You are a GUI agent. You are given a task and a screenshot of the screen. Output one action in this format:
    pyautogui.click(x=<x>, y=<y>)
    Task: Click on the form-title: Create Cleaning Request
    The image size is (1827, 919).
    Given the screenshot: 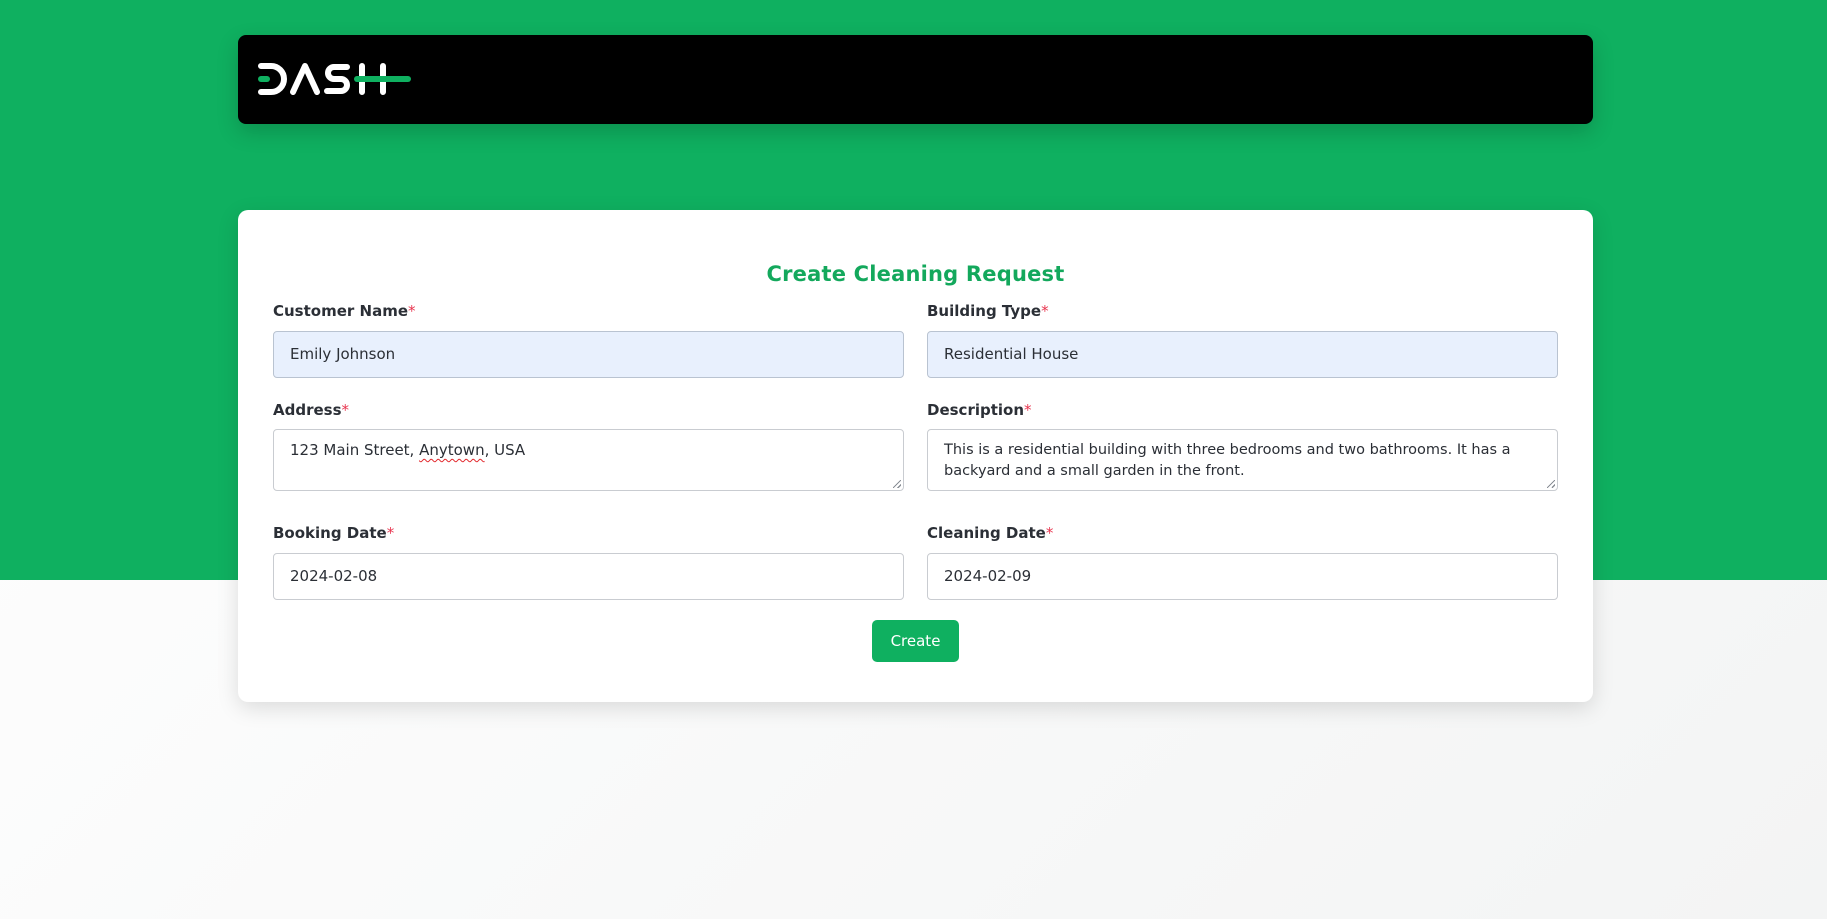 What is the action you would take?
    pyautogui.click(x=915, y=274)
    